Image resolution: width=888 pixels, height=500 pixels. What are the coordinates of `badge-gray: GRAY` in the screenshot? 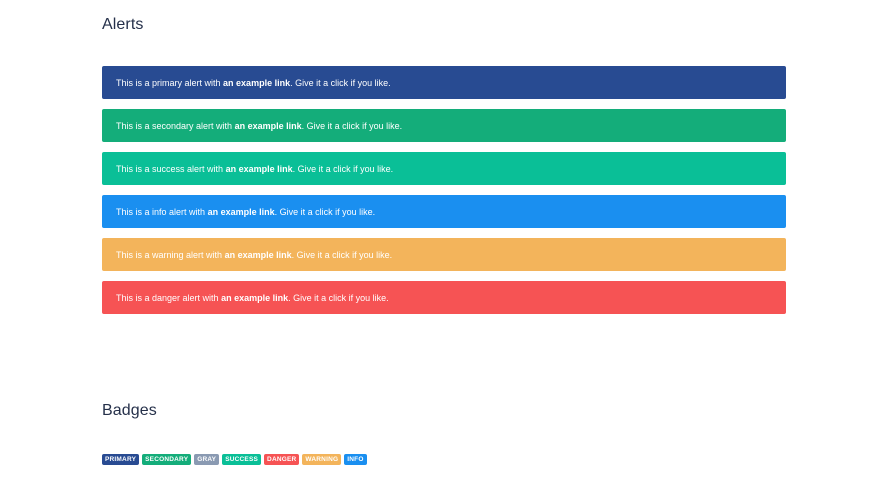 It's located at (207, 459).